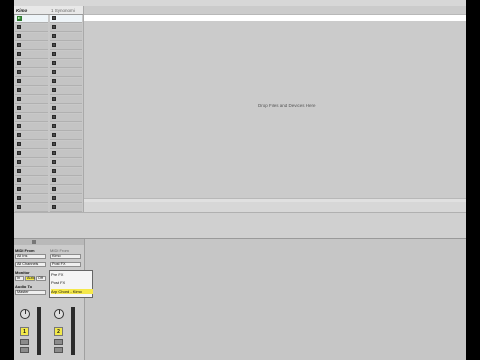 The height and width of the screenshot is (360, 480). What do you see at coordinates (65, 256) in the screenshot?
I see `track2-from-select: Kimo` at bounding box center [65, 256].